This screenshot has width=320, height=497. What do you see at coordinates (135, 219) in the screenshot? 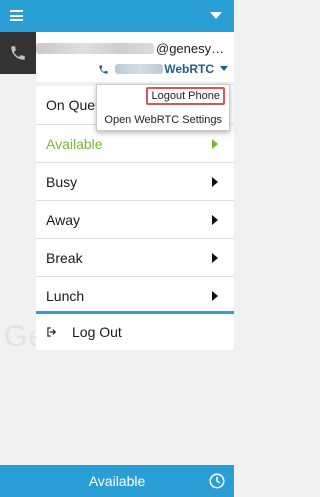
I see `status-item-away: Away` at bounding box center [135, 219].